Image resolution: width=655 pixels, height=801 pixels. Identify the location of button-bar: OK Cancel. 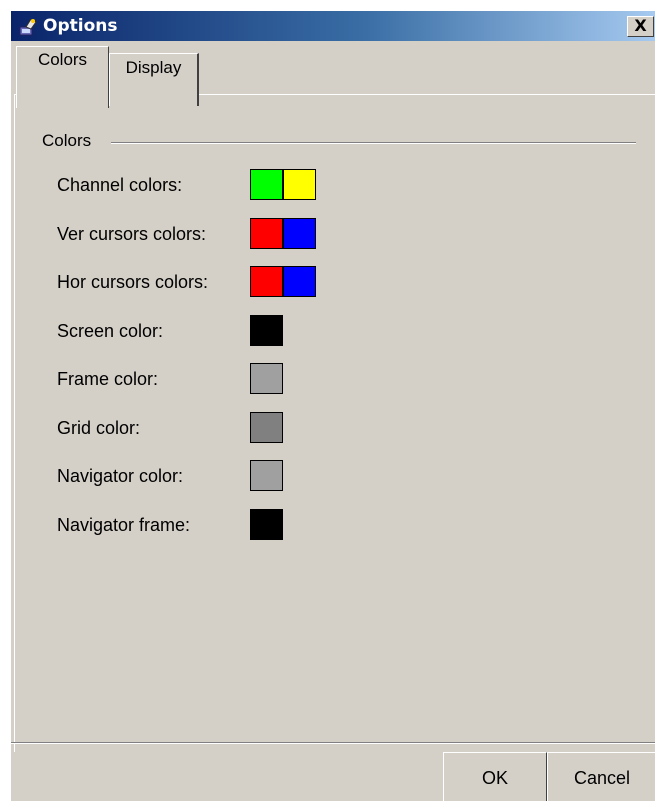
(333, 771).